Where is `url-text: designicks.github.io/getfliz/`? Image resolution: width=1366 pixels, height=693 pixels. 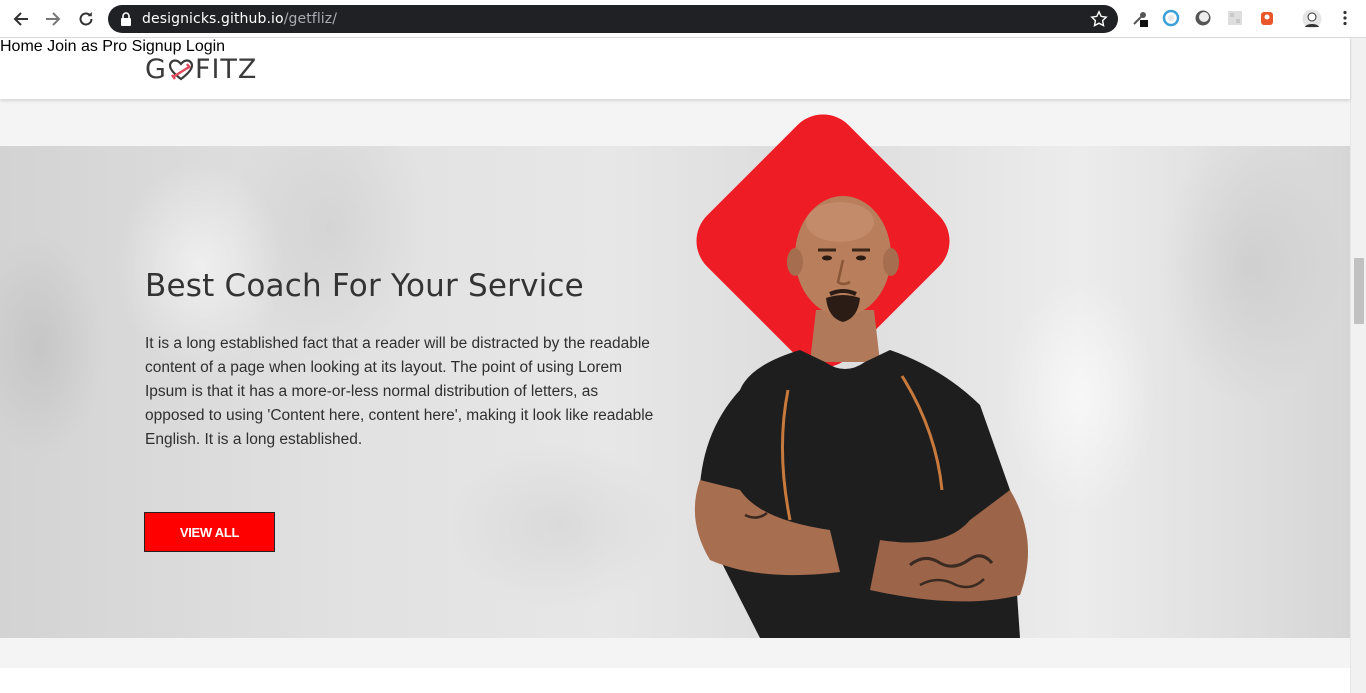
url-text: designicks.github.io/getfliz/ is located at coordinates (239, 19).